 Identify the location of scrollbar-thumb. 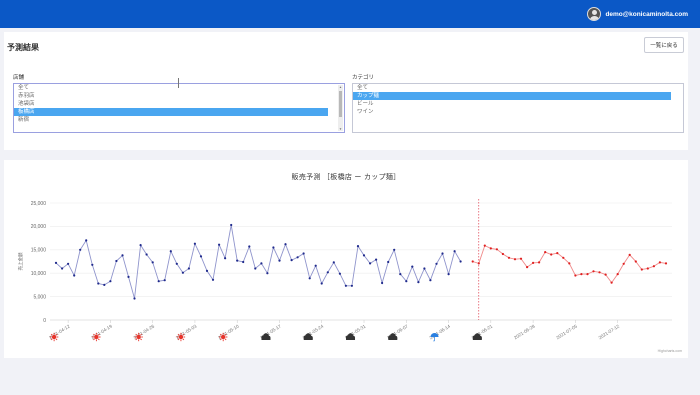
(340, 104).